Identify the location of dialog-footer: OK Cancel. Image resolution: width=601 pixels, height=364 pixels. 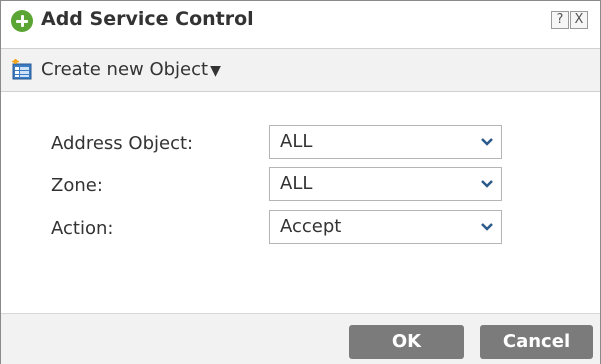
(300, 338).